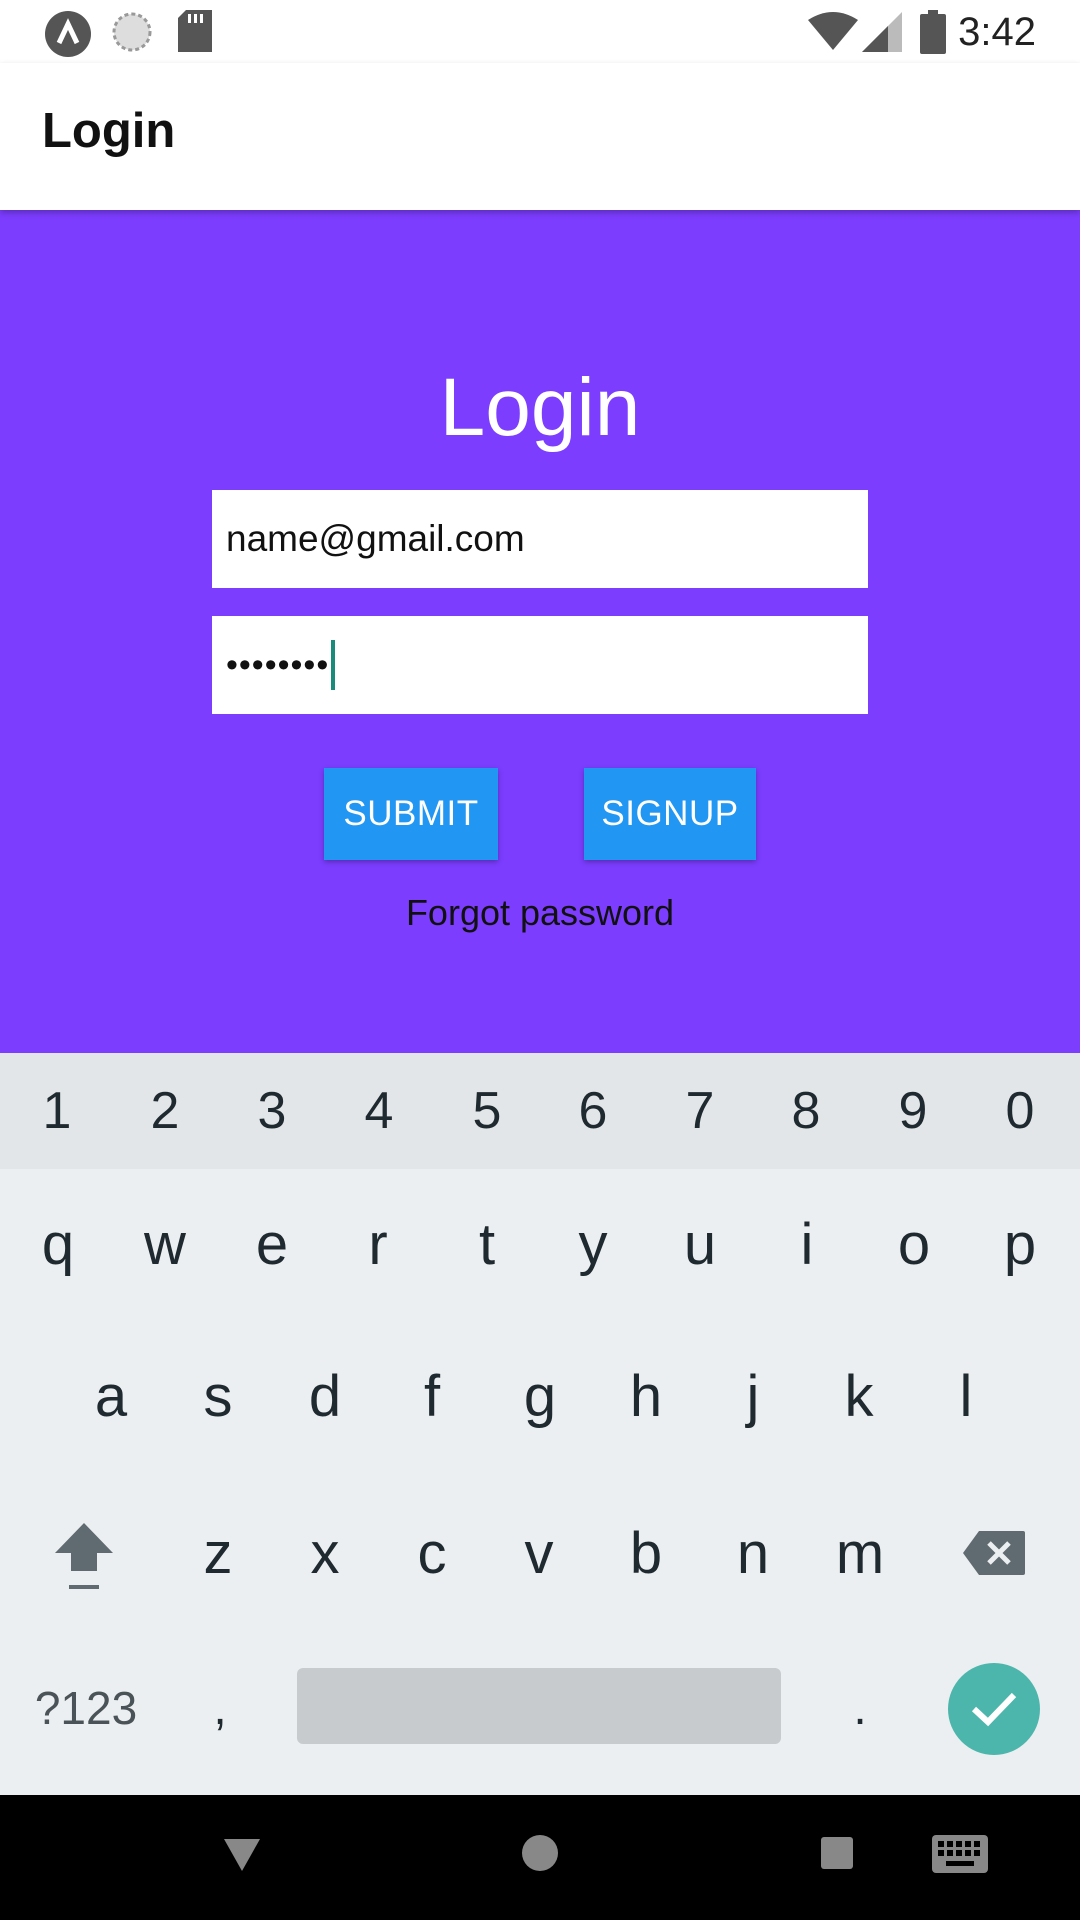 This screenshot has width=1080, height=1920. What do you see at coordinates (333, 665) in the screenshot?
I see `text-cursor` at bounding box center [333, 665].